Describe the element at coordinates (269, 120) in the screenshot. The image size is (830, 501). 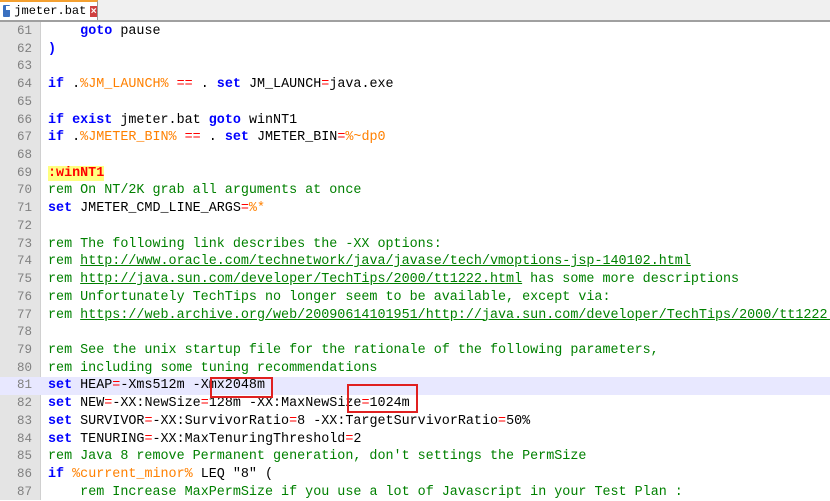
I see `code-token: winNT1` at that location.